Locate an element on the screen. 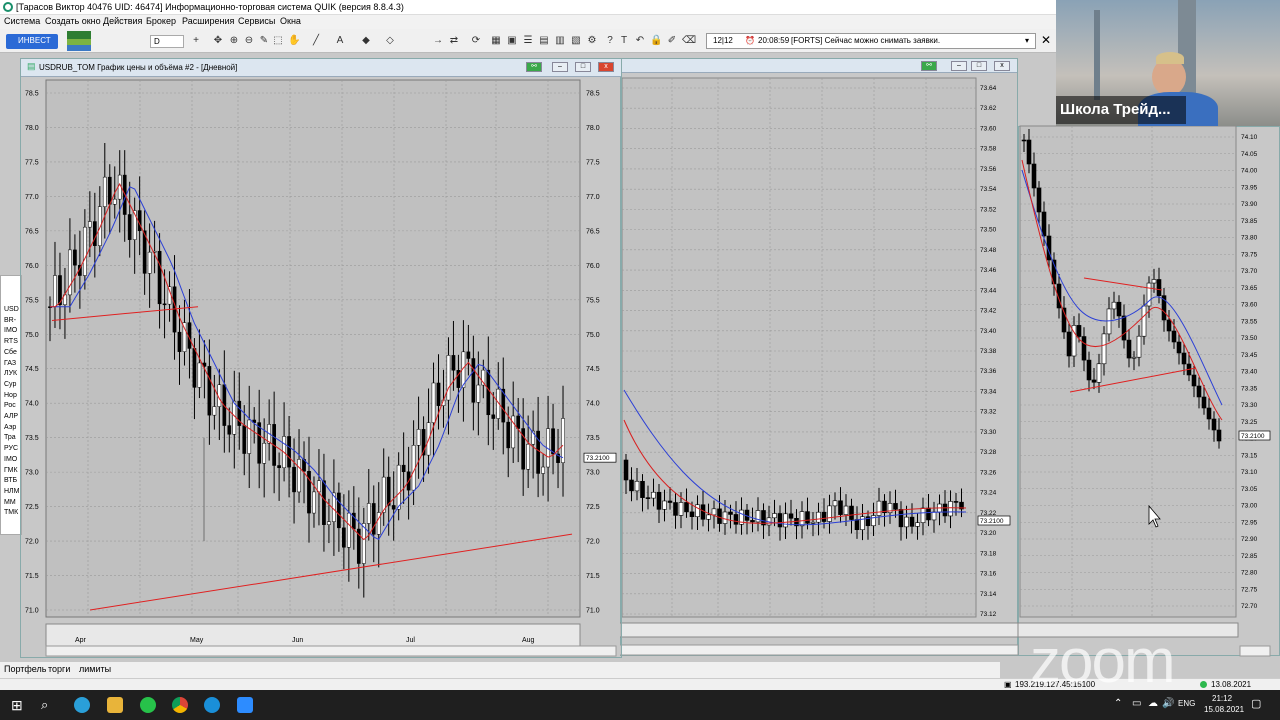 This screenshot has height=720, width=1280. y-tick-label: 72.95 is located at coordinates (1249, 522).